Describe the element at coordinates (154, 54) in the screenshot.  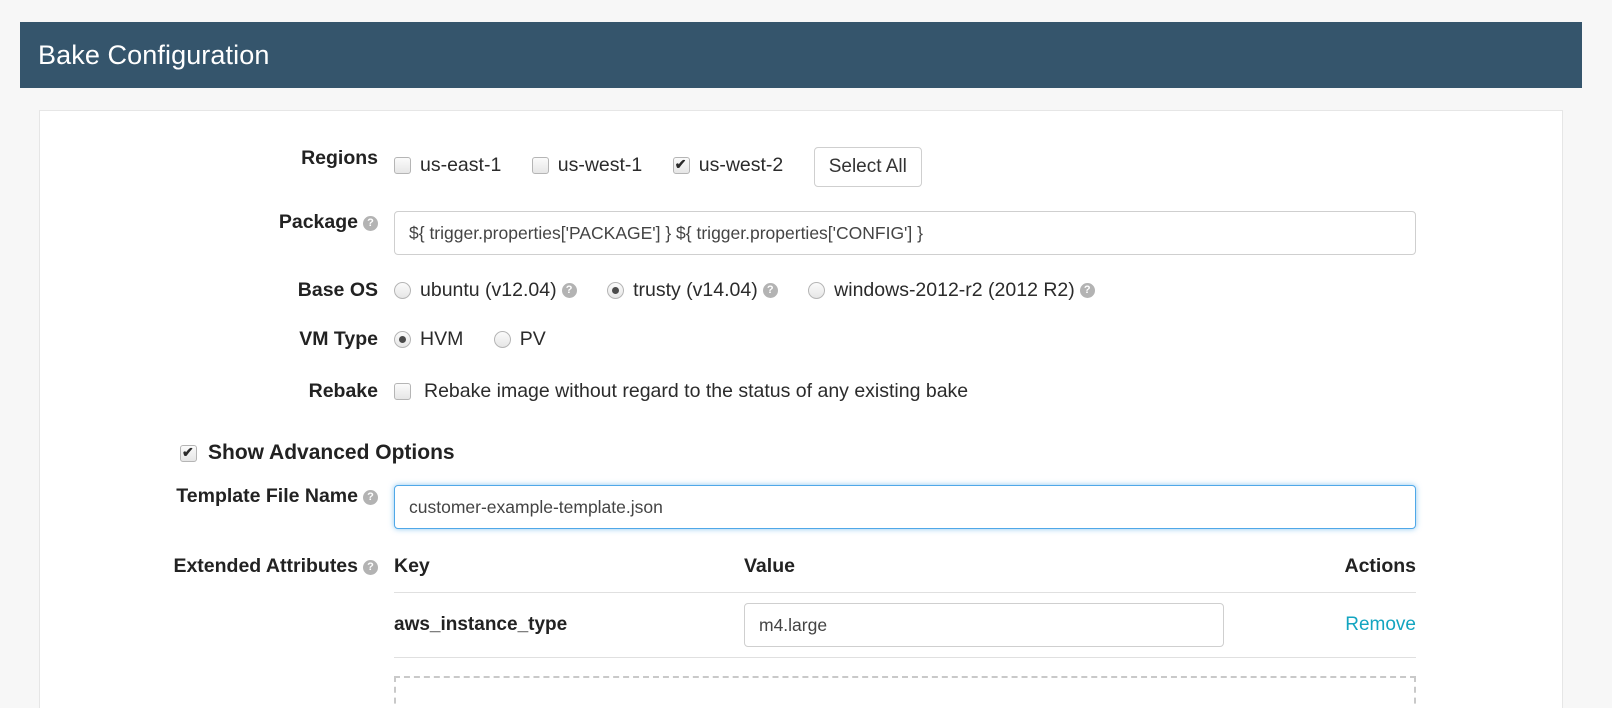
I see `page-title: Bake Configuration` at that location.